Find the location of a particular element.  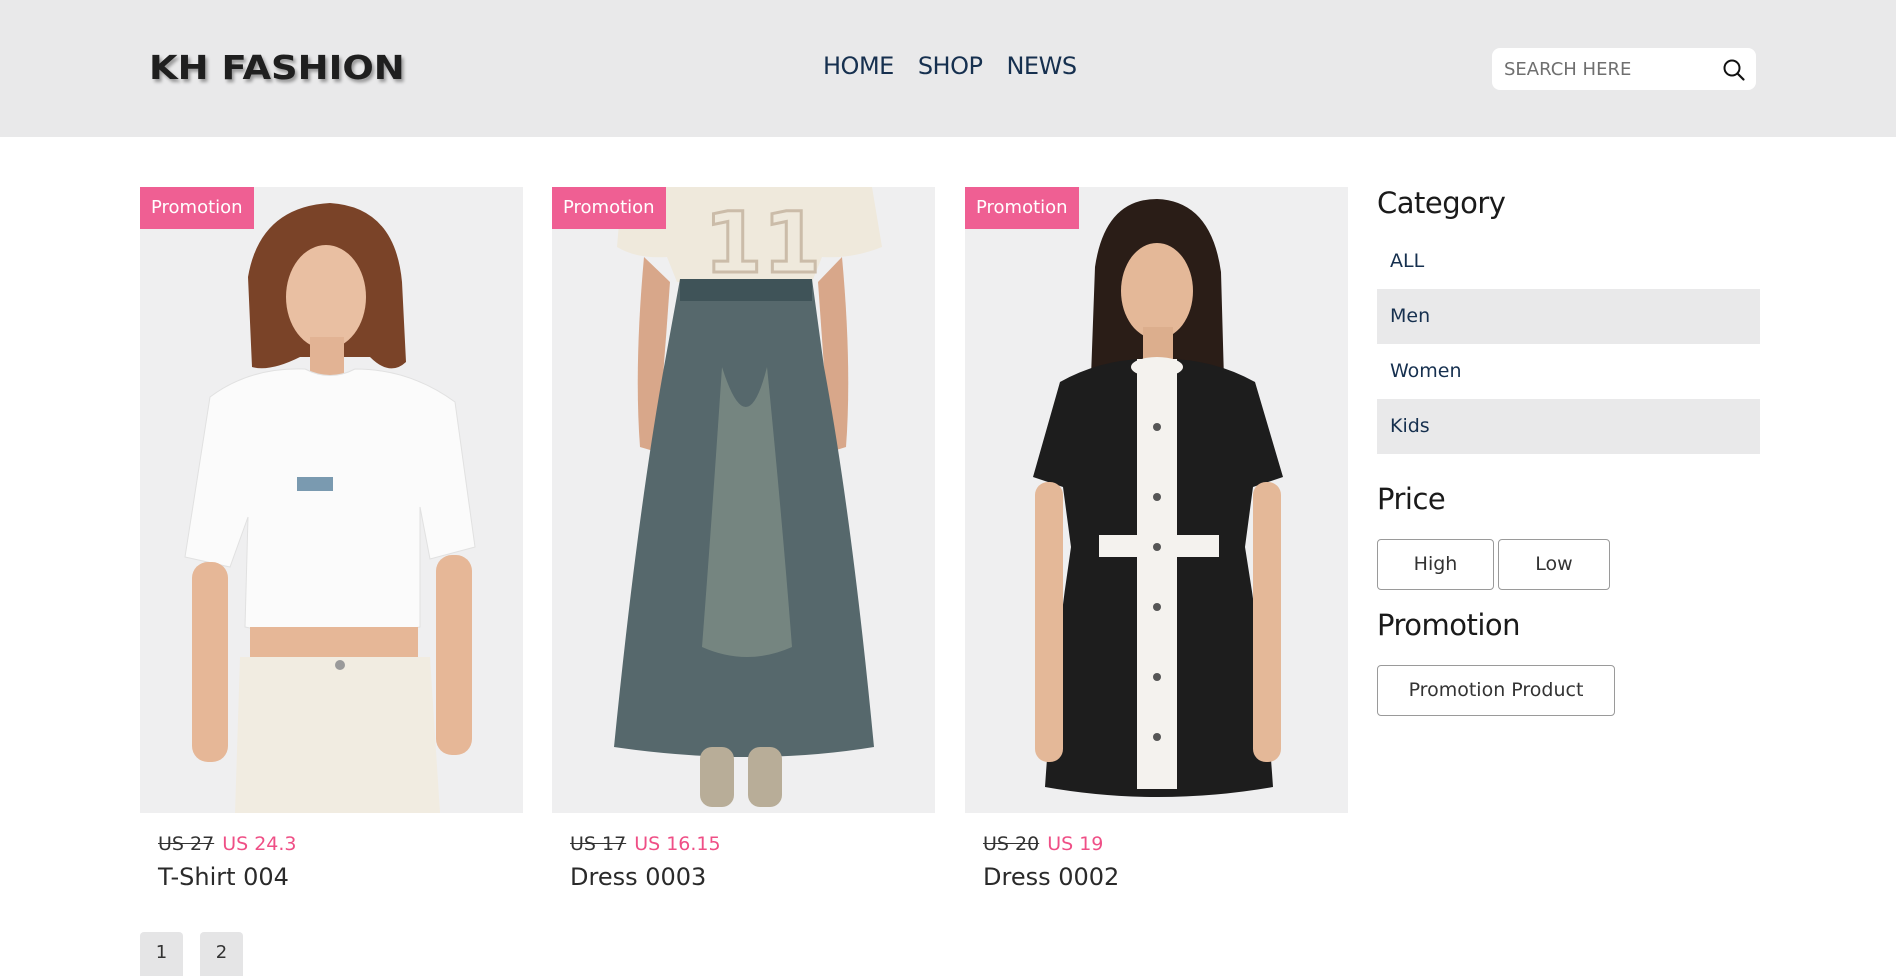

nav-home: HOME is located at coordinates (858, 66).